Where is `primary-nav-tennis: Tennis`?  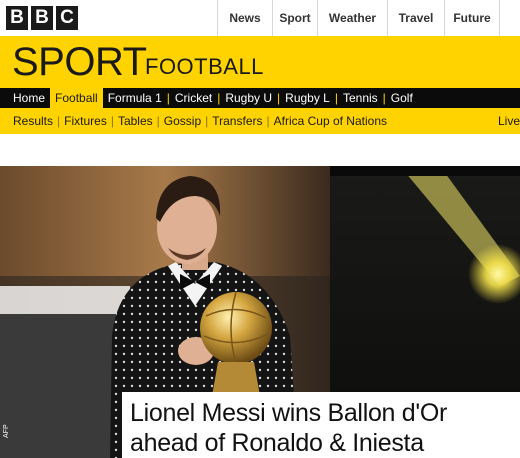
primary-nav-tennis: Tennis is located at coordinates (360, 98).